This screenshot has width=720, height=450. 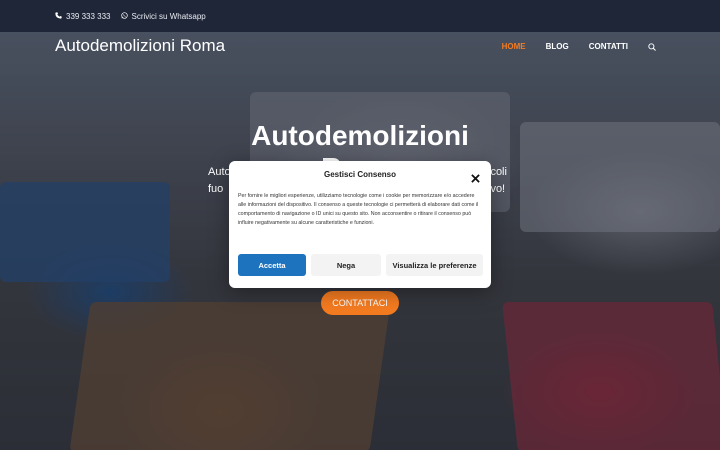 I want to click on nav-contatti: CONTATTI, so click(x=608, y=46).